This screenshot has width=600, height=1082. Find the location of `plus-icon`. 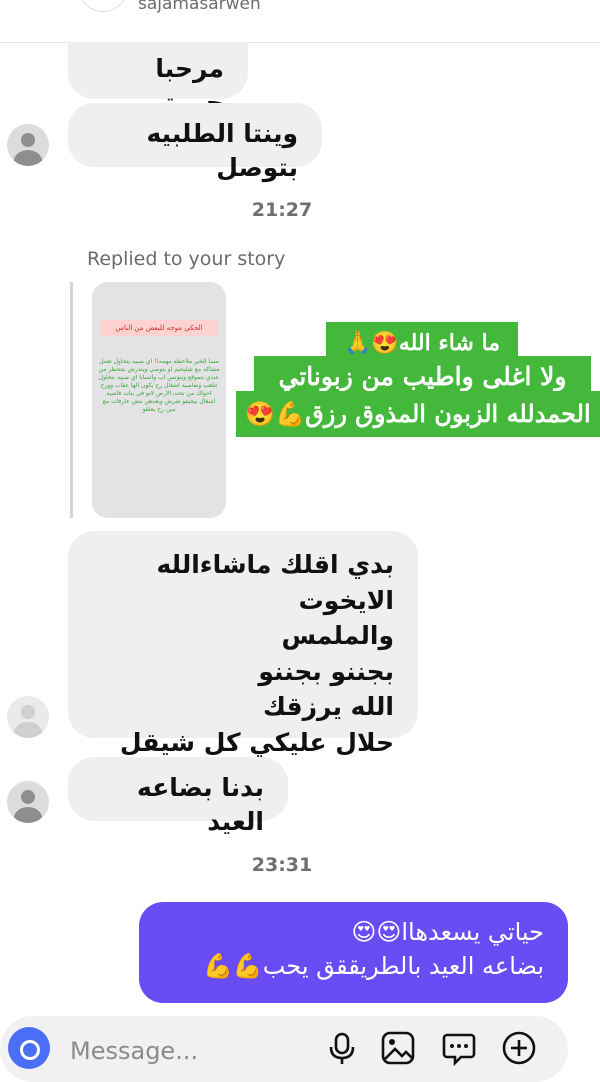

plus-icon is located at coordinates (519, 1048).